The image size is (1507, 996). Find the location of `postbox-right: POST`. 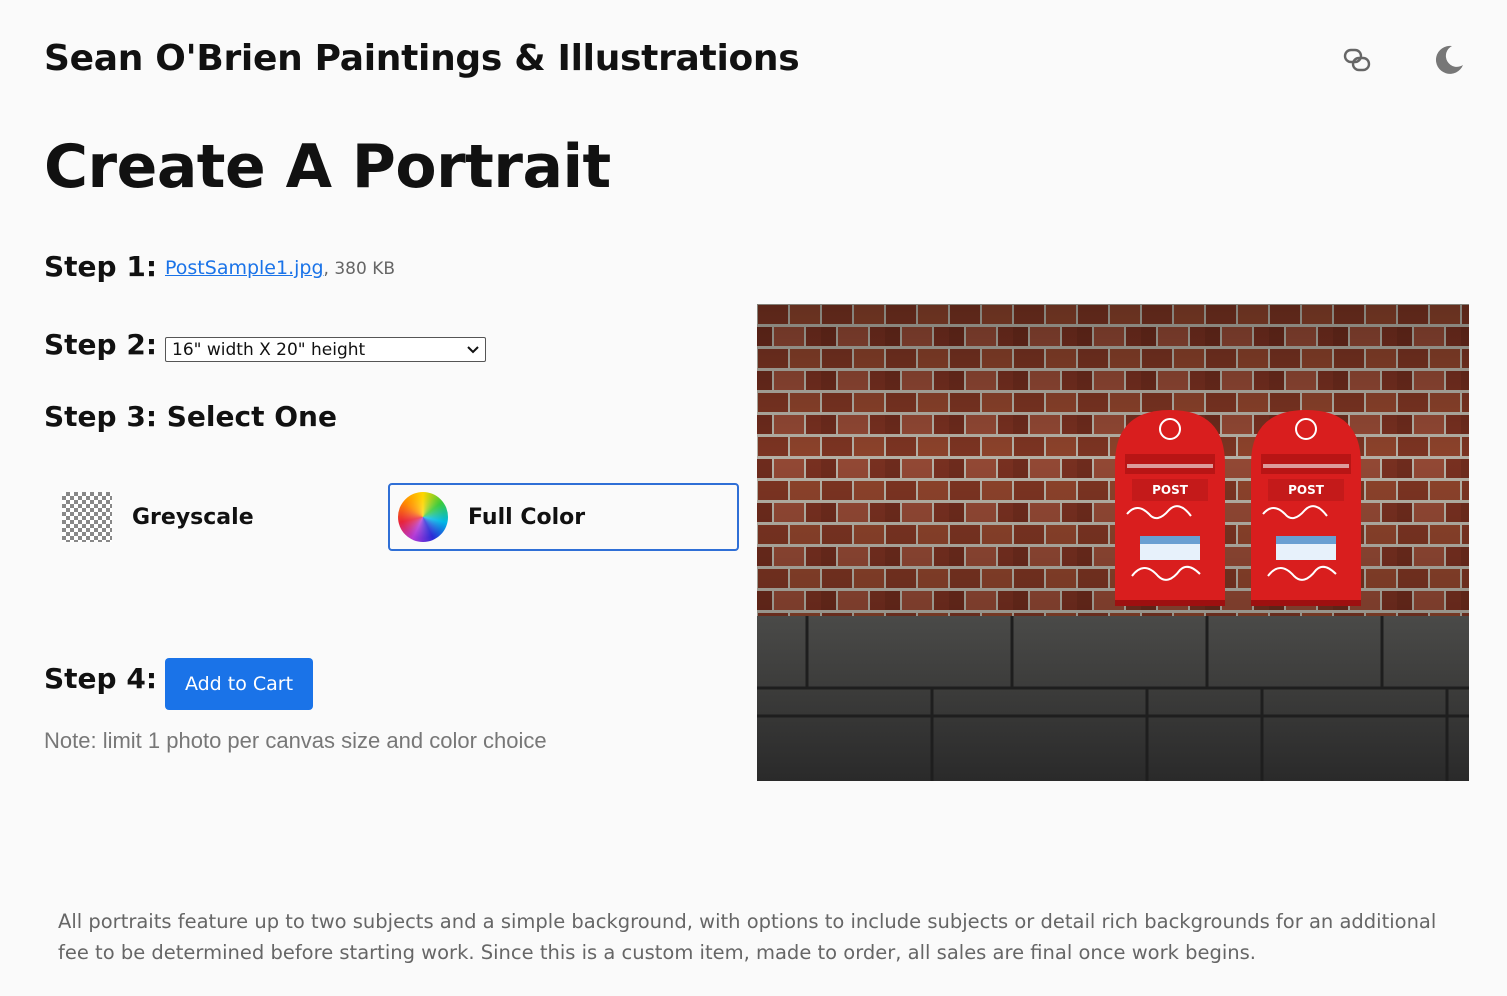

postbox-right: POST is located at coordinates (1306, 508).